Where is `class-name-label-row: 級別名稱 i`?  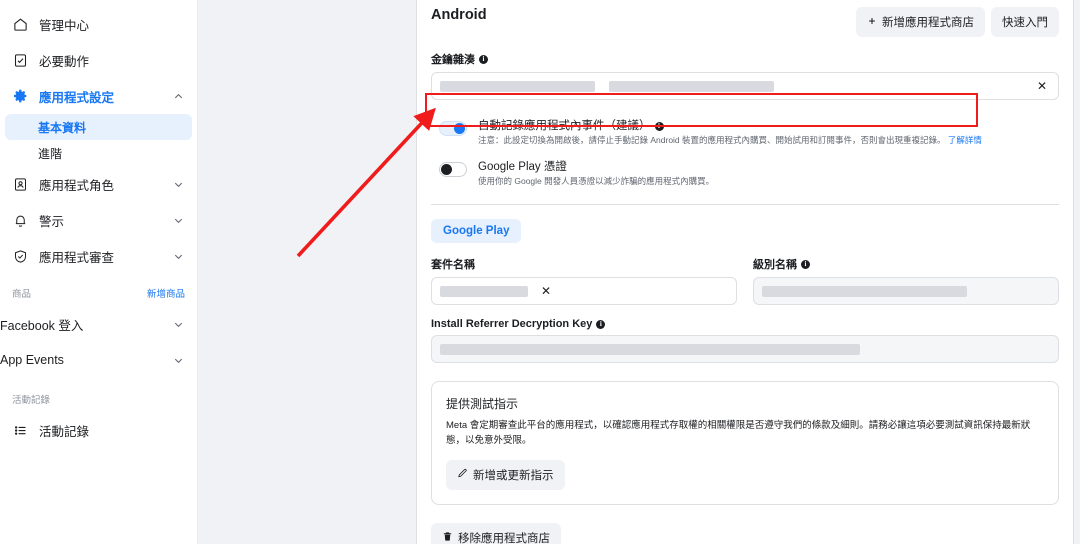
class-name-label-row: 級別名稱 i is located at coordinates (906, 264).